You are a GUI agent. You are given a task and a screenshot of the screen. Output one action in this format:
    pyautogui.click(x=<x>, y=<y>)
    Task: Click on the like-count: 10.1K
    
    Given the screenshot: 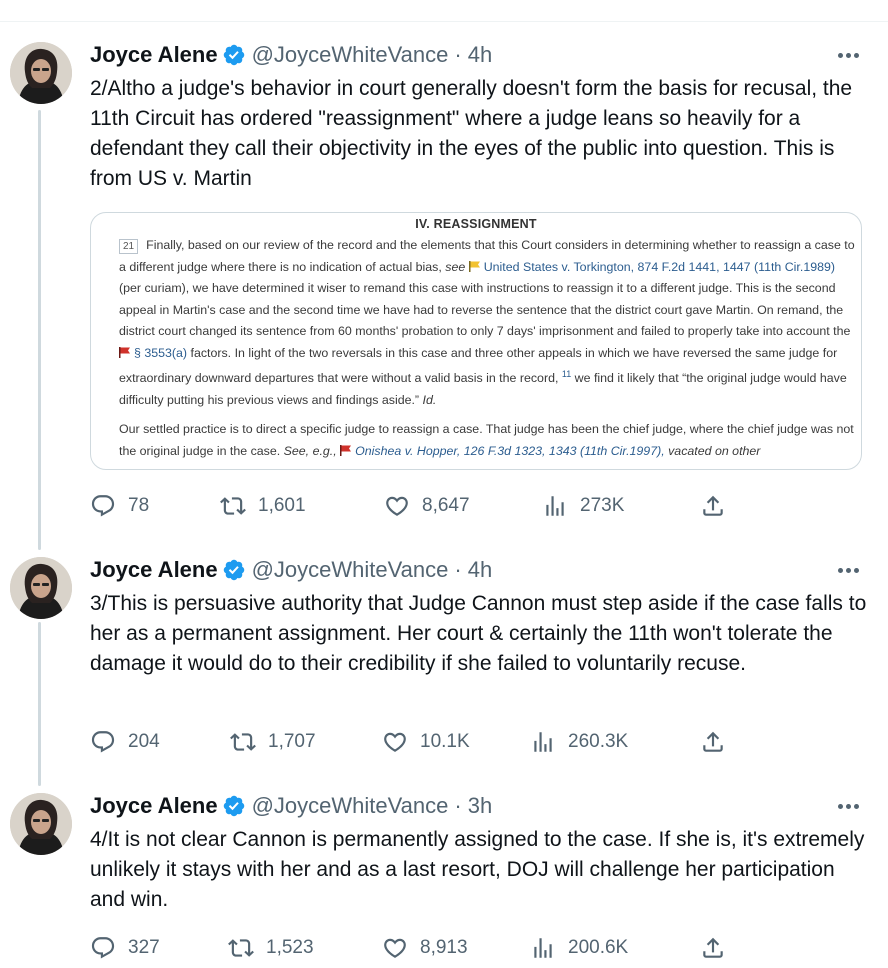 What is the action you would take?
    pyautogui.click(x=445, y=741)
    